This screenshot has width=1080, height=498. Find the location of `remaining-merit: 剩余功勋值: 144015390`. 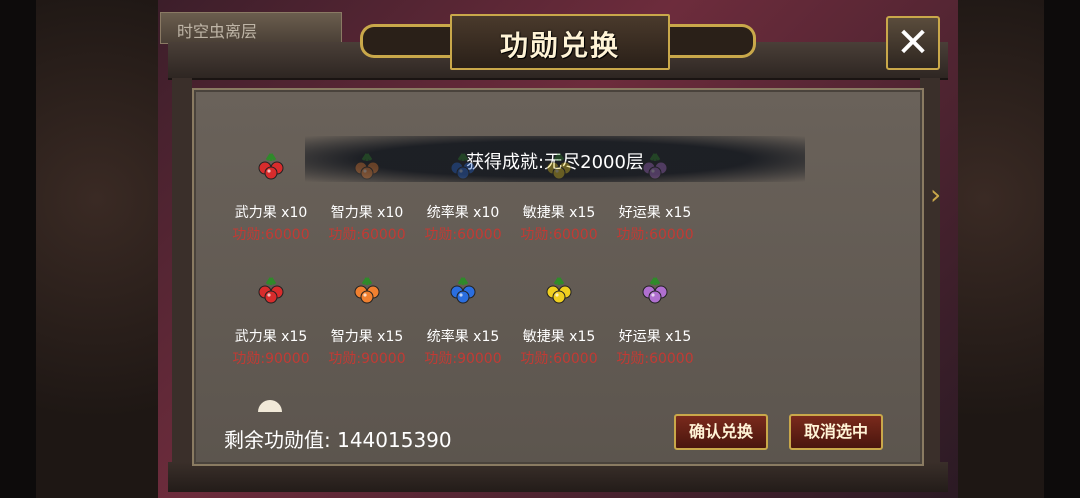

remaining-merit: 剩余功勋值: 144015390 is located at coordinates (338, 438).